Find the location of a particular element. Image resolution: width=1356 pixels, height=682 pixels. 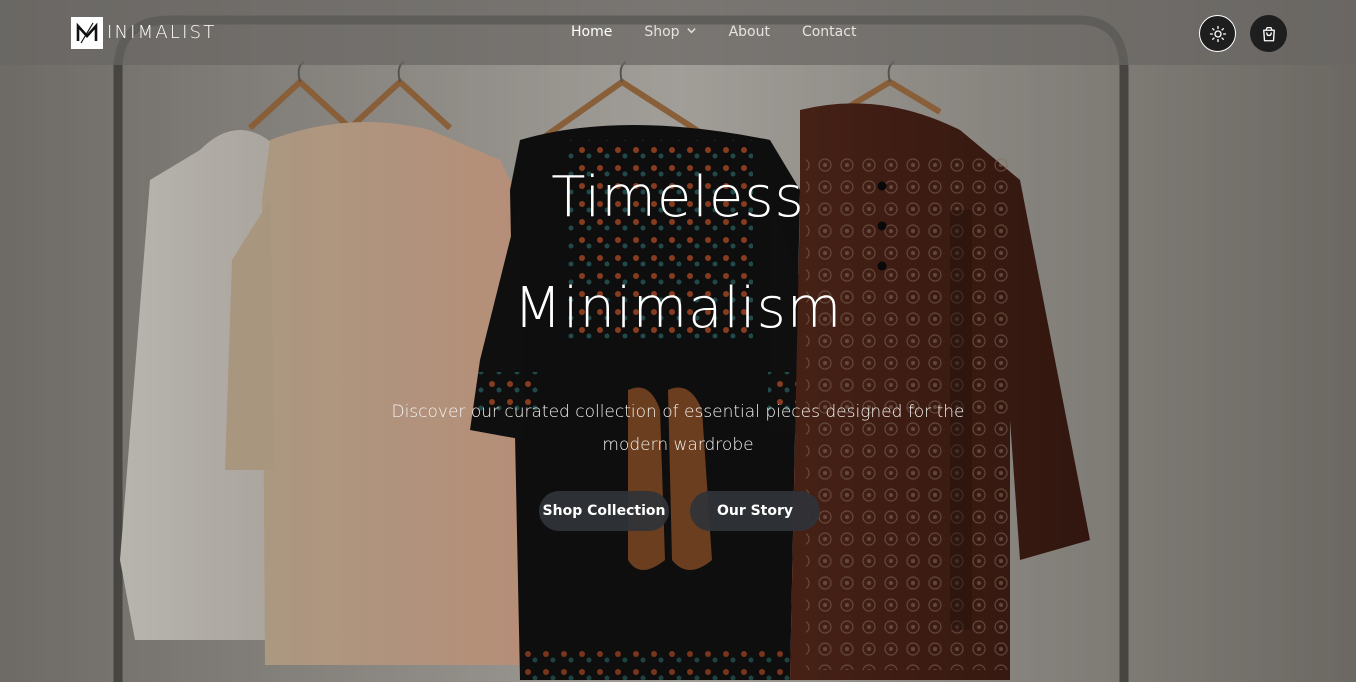

logo-m-icon is located at coordinates (87, 32).